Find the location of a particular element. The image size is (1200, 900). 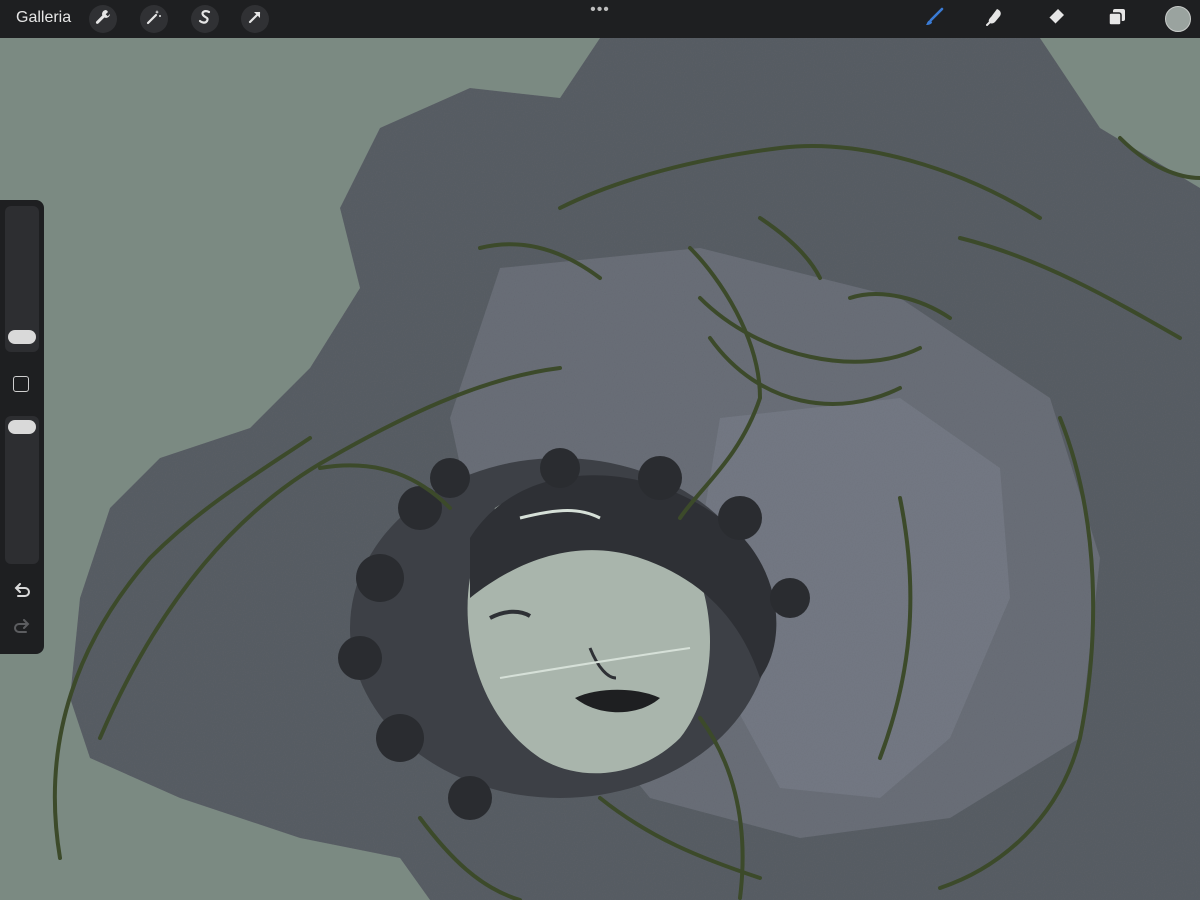

left-sidebar is located at coordinates (22, 427).